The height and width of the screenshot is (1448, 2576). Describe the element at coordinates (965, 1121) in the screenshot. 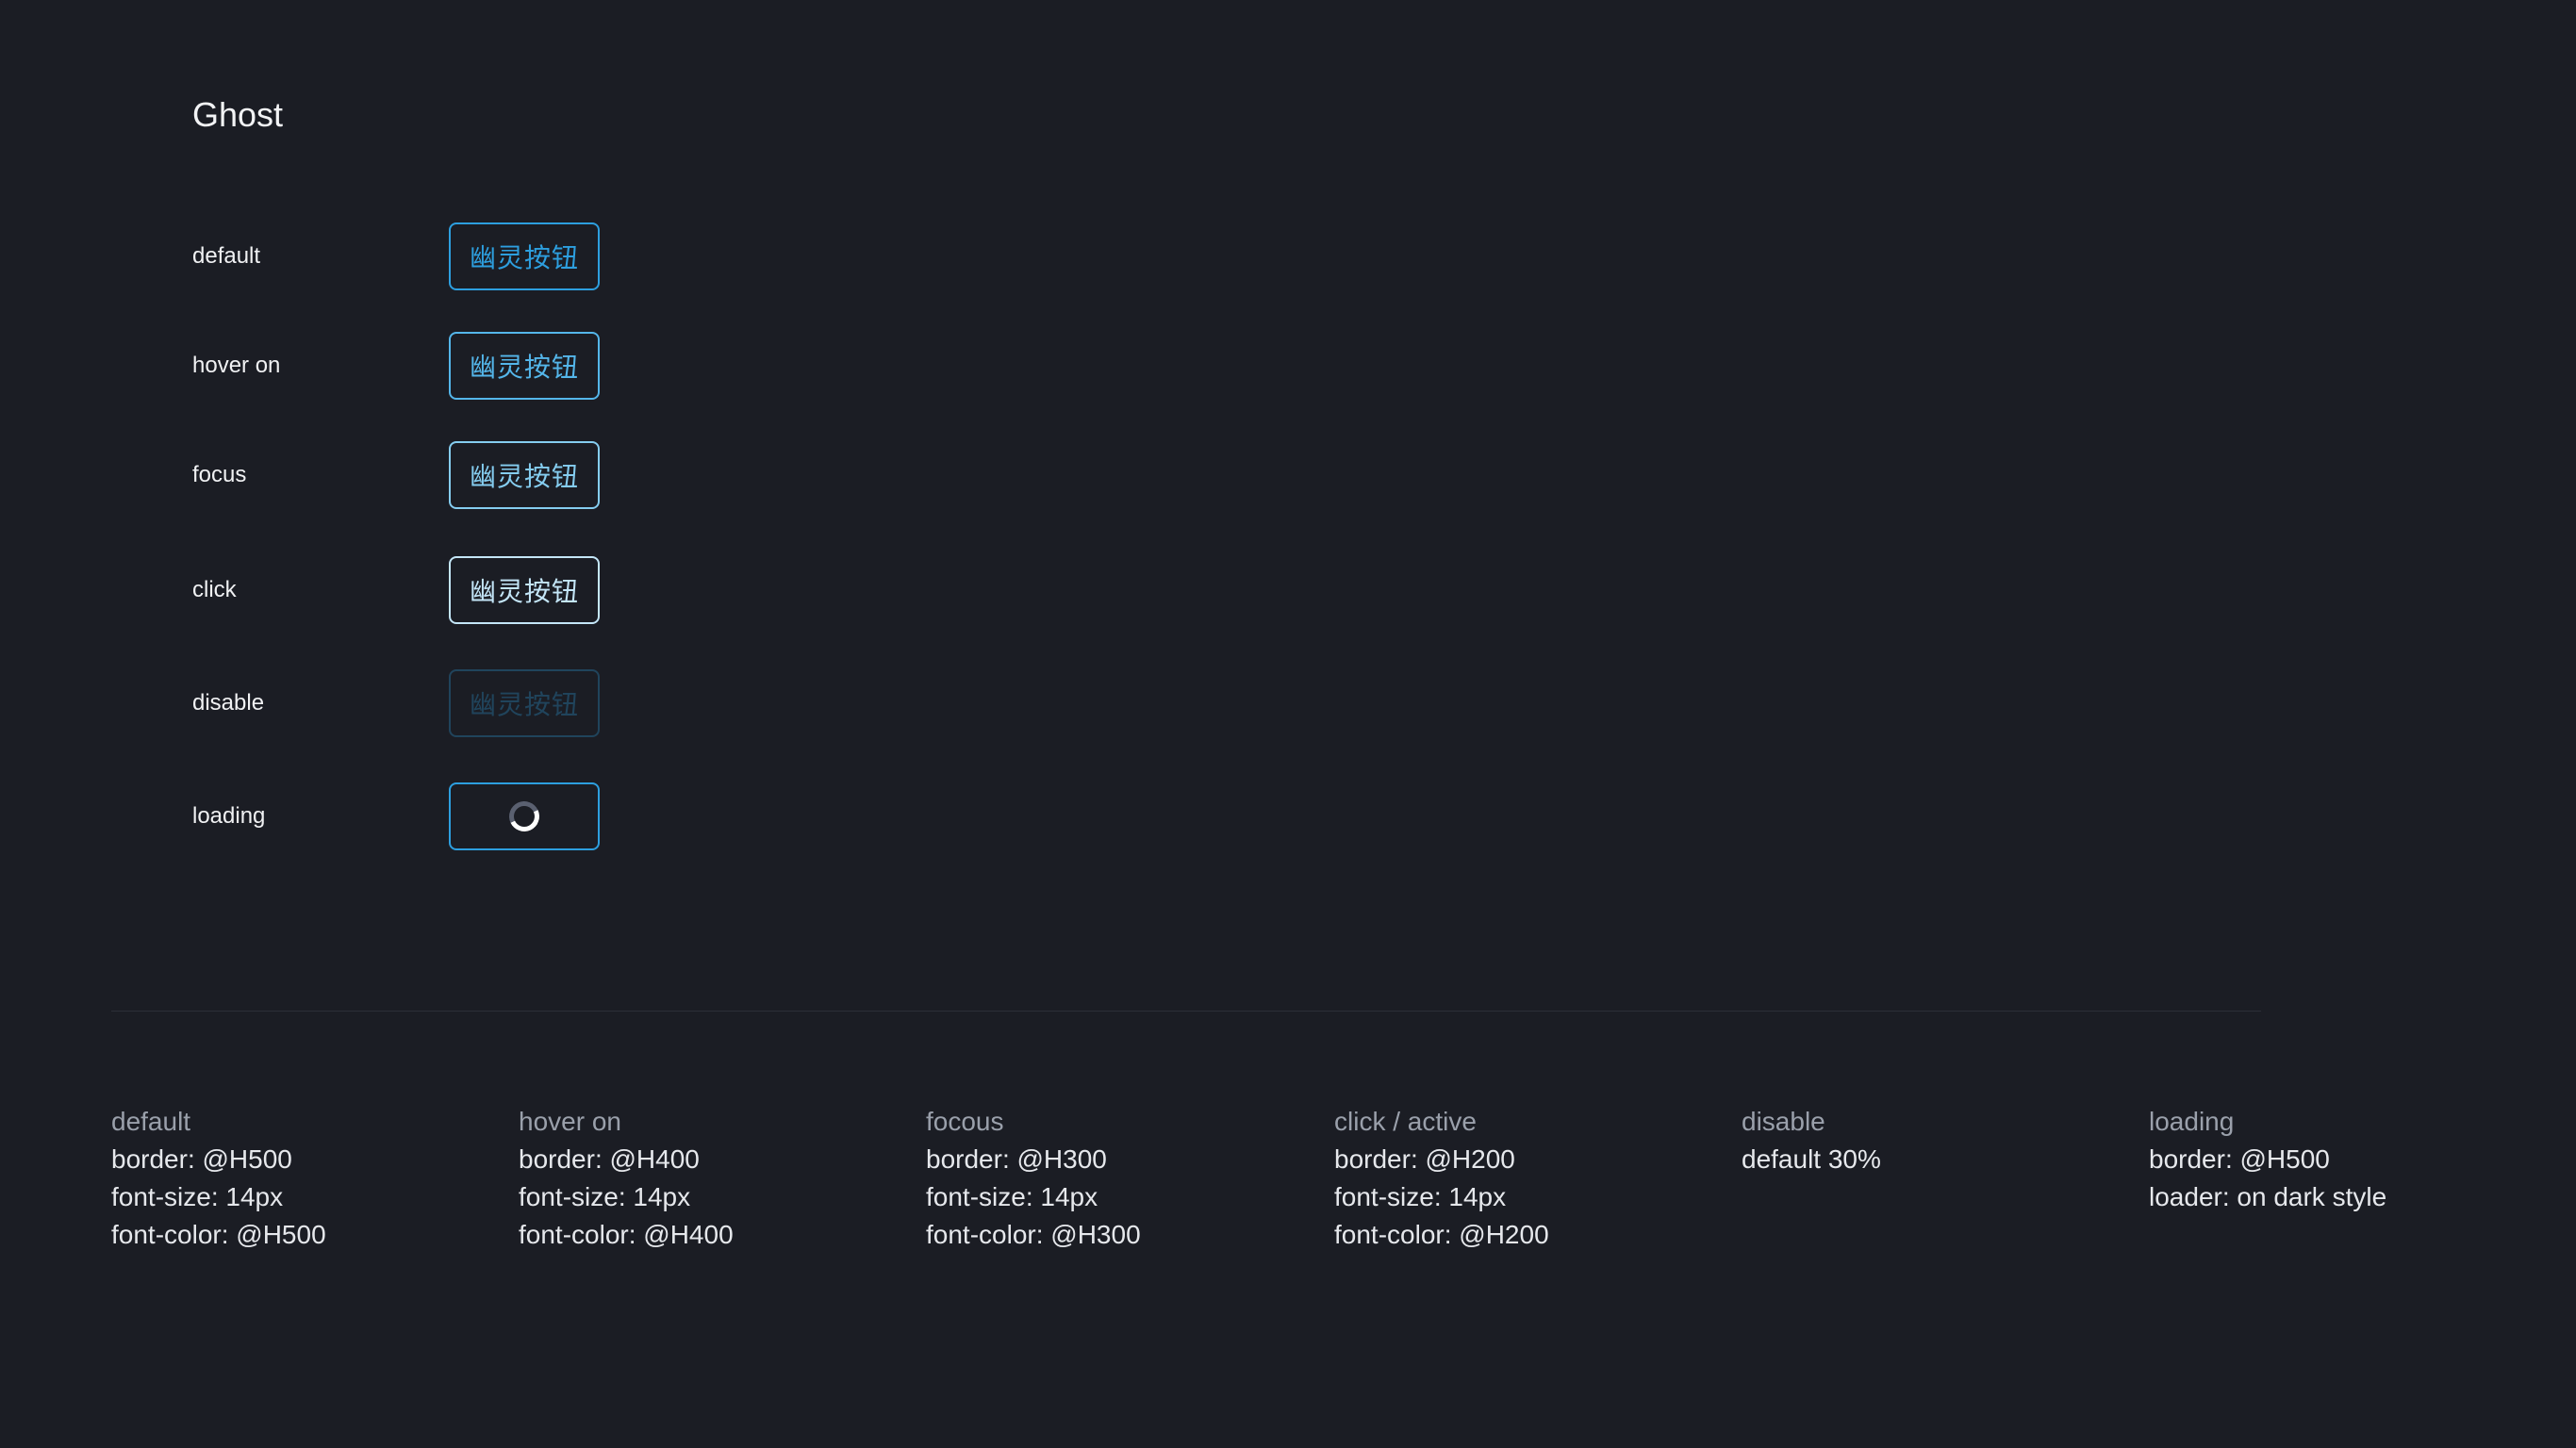

I see `spec-title: focous` at that location.